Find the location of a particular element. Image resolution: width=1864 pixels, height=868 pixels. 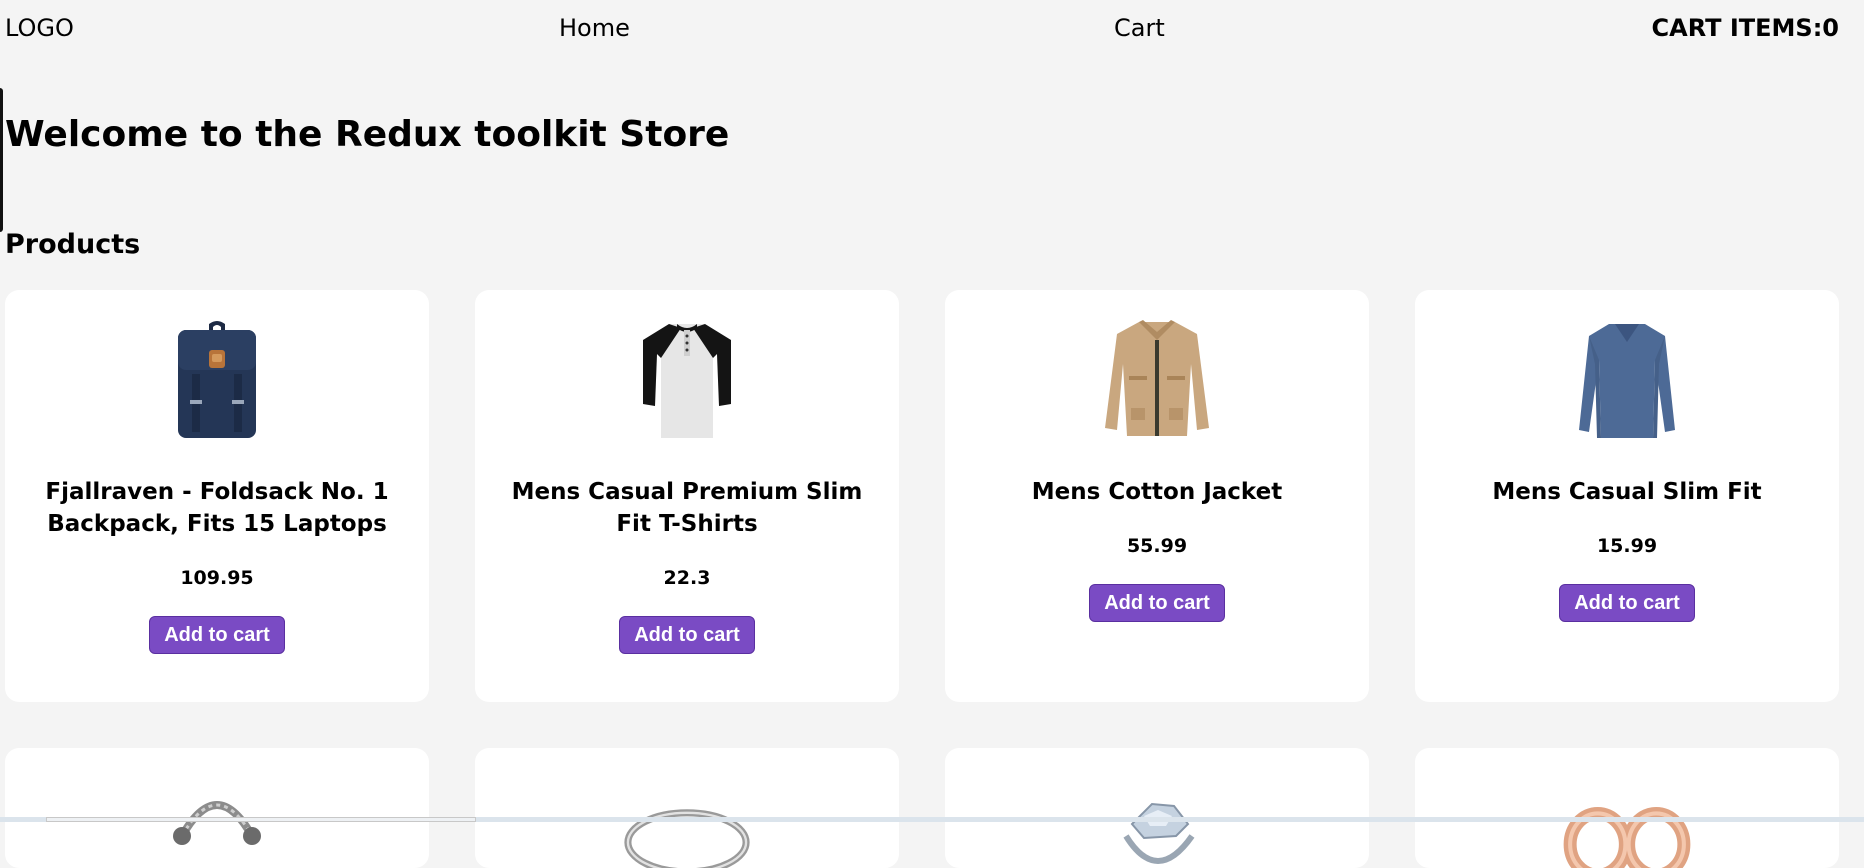

product-title: Mens Cotton Jacket is located at coordinates (1157, 492).